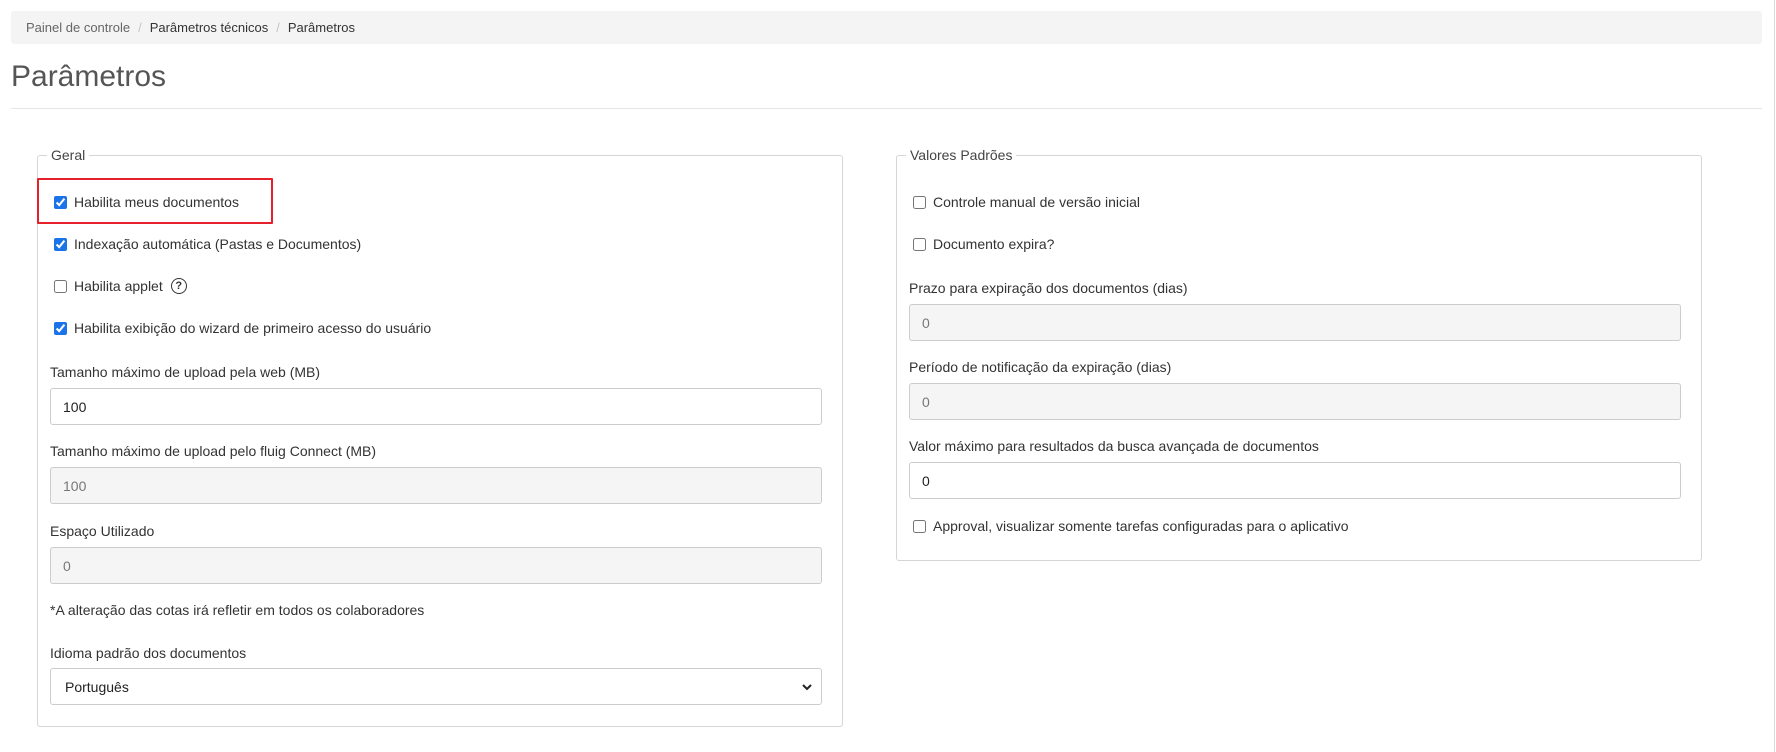 Image resolution: width=1776 pixels, height=752 pixels. Describe the element at coordinates (919, 526) in the screenshot. I see `approval-checkbox` at that location.